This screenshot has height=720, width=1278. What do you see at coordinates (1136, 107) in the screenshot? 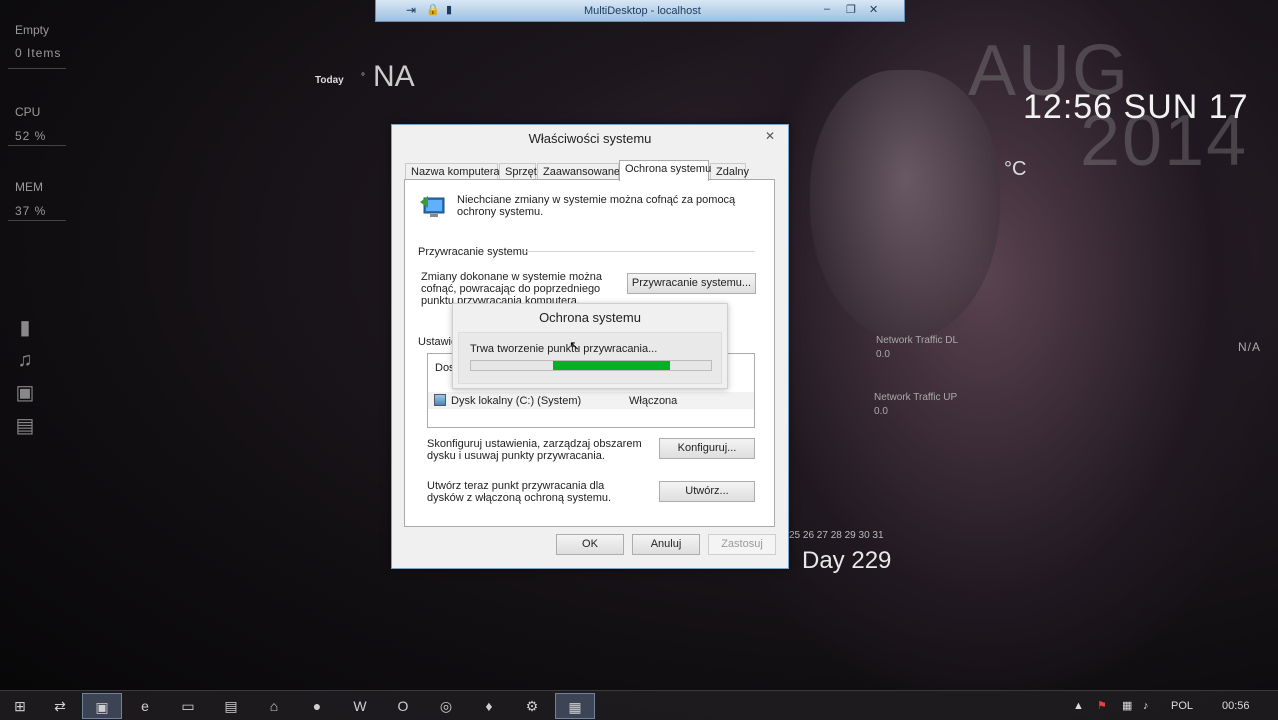
I see `clock-widget: 12:56 SUN 17` at bounding box center [1136, 107].